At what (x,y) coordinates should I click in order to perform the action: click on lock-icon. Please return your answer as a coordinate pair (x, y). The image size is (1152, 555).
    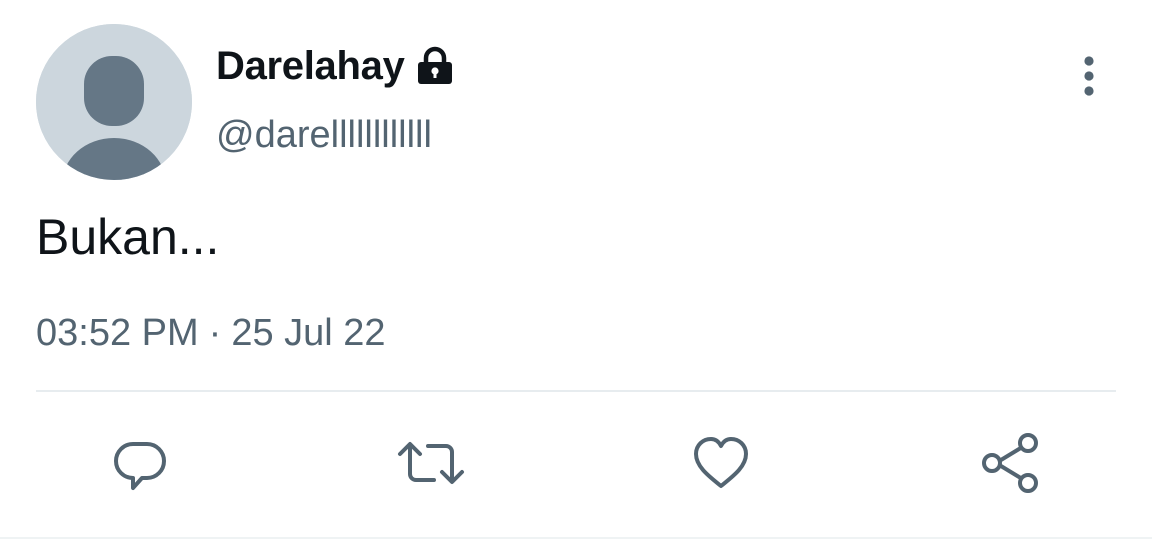
    Looking at the image, I should click on (435, 66).